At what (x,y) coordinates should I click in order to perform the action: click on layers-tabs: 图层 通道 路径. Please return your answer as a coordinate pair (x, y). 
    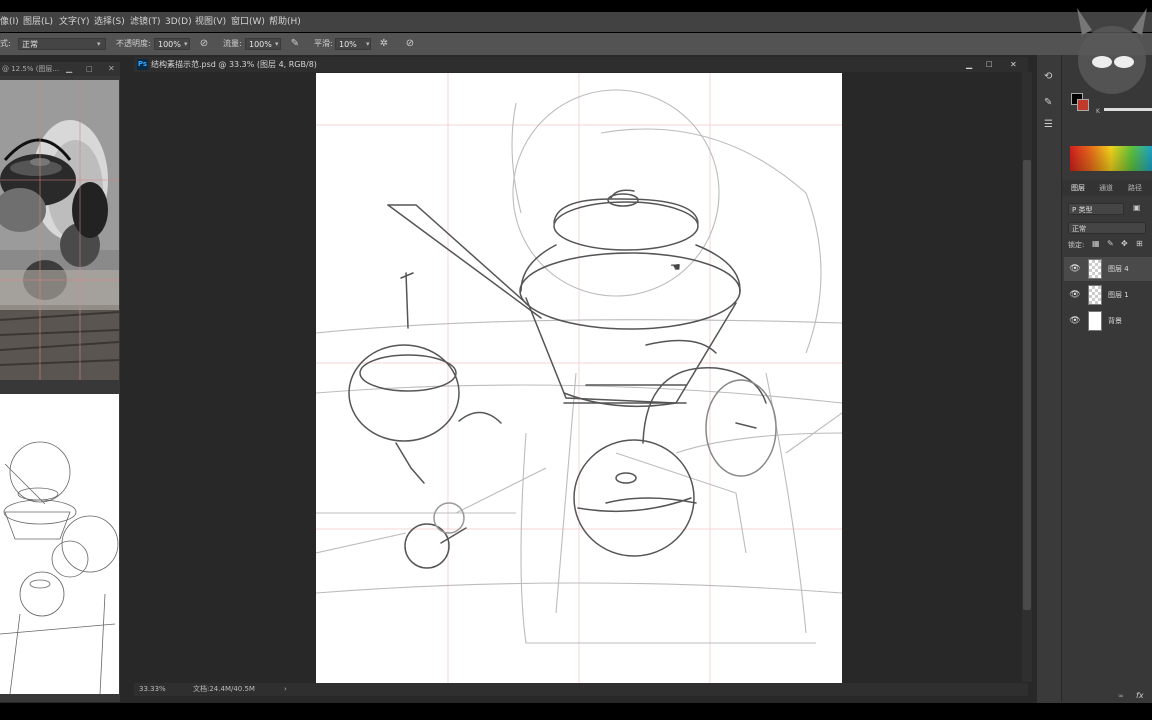
    Looking at the image, I should click on (1107, 188).